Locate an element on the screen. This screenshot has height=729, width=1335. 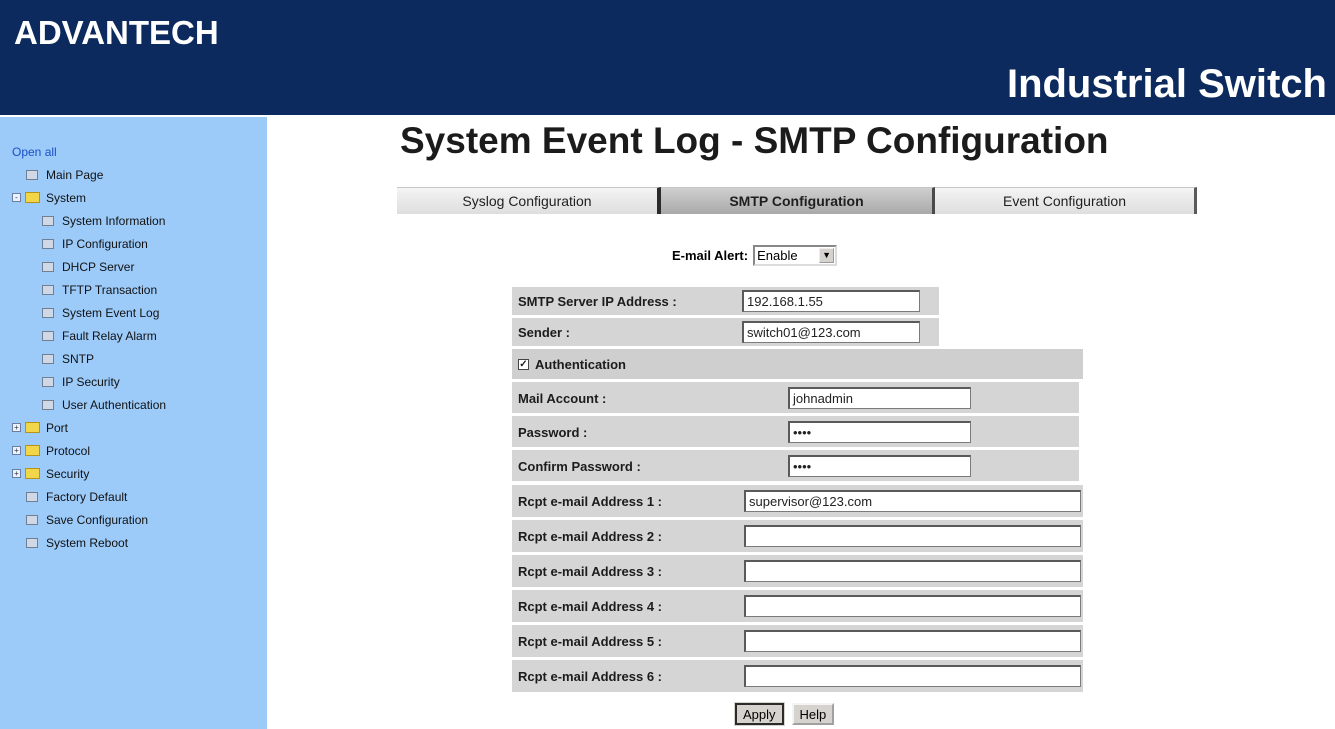
confirm-password-input: •••• is located at coordinates (879, 466).